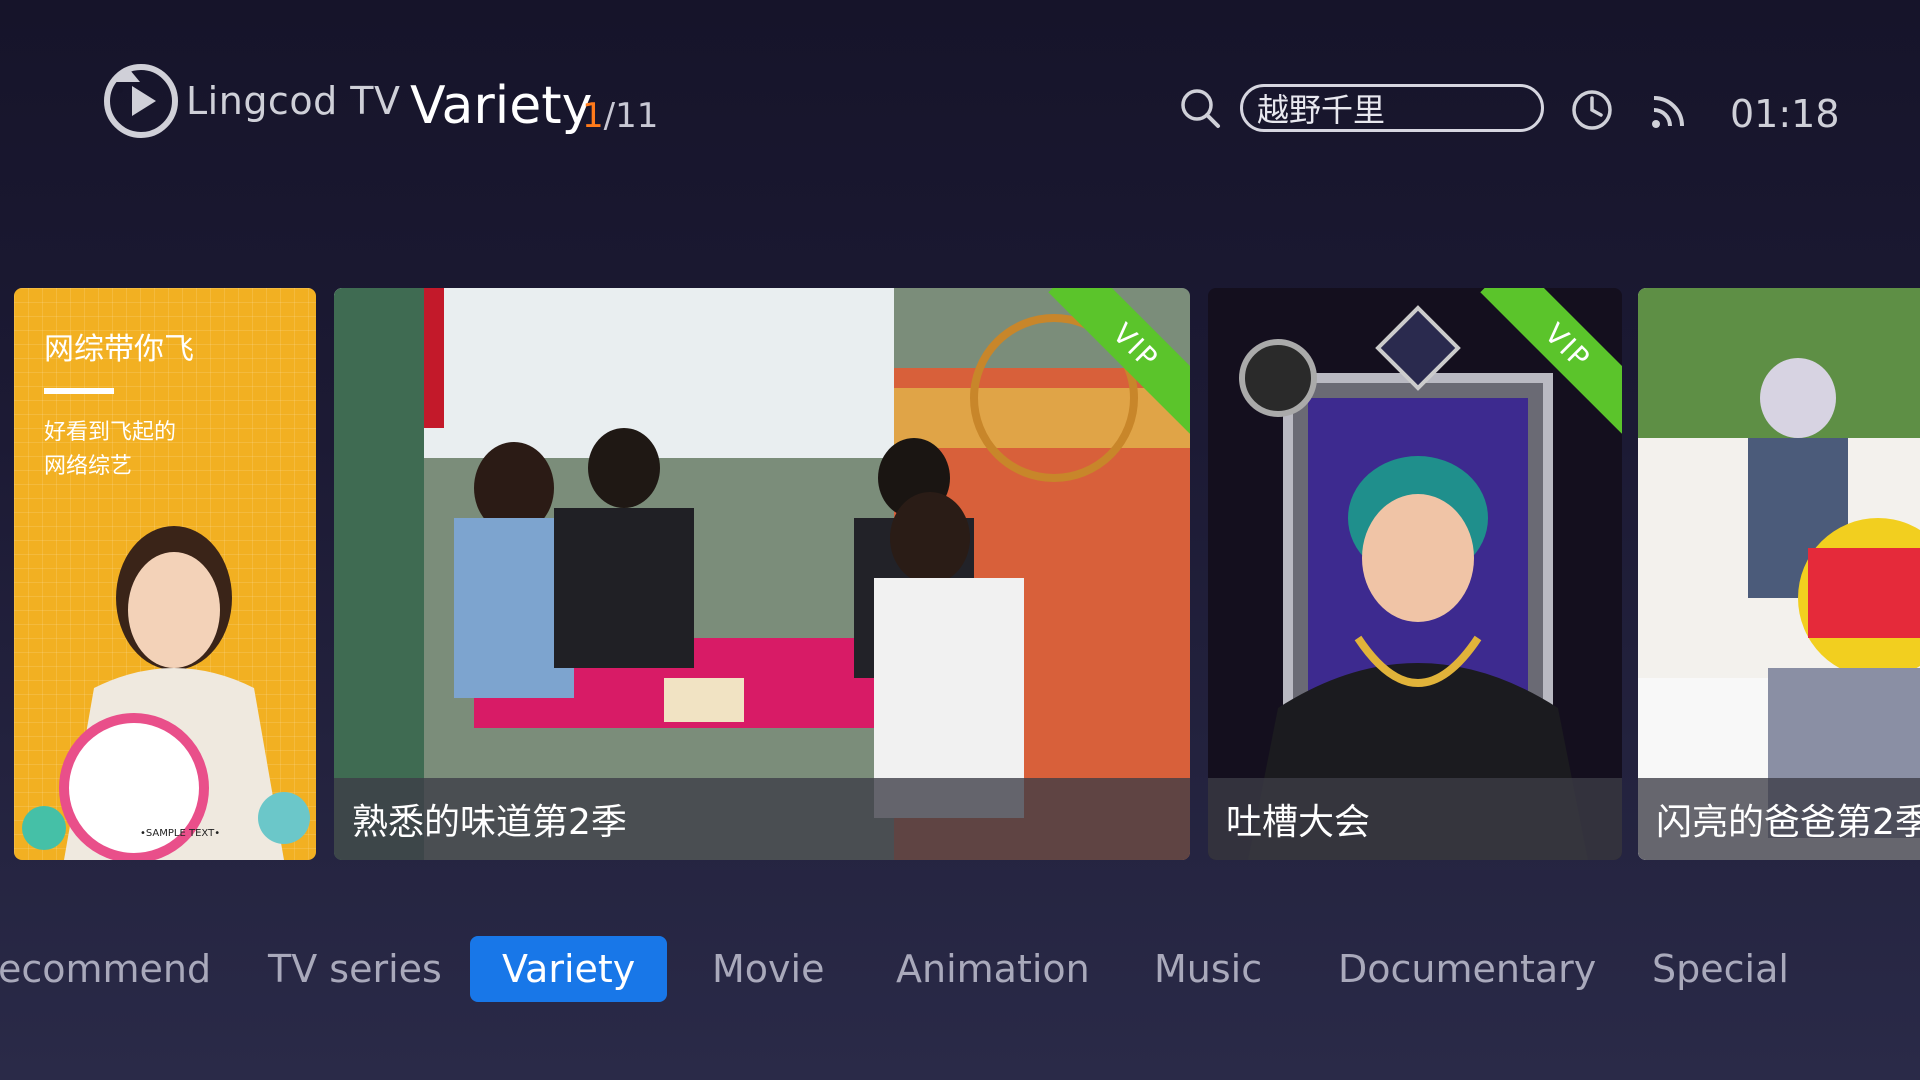 The image size is (1920, 1080). Describe the element at coordinates (141, 101) in the screenshot. I see `fish-logo-icon` at that location.